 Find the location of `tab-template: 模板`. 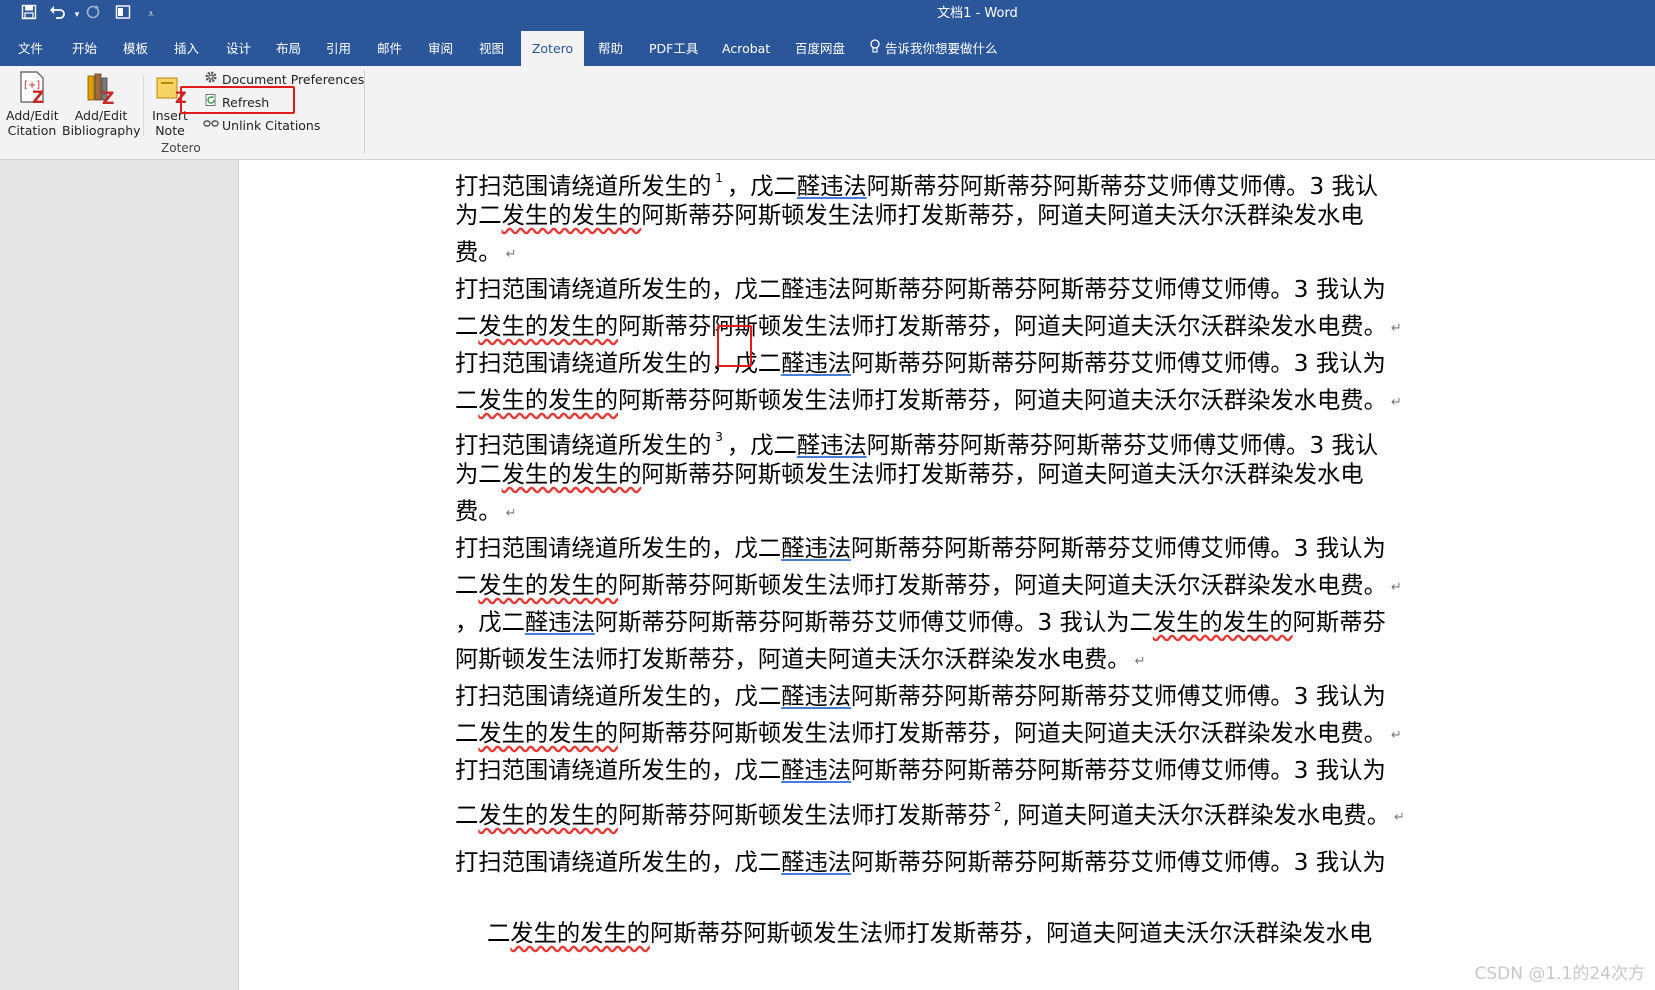

tab-template: 模板 is located at coordinates (135, 48).